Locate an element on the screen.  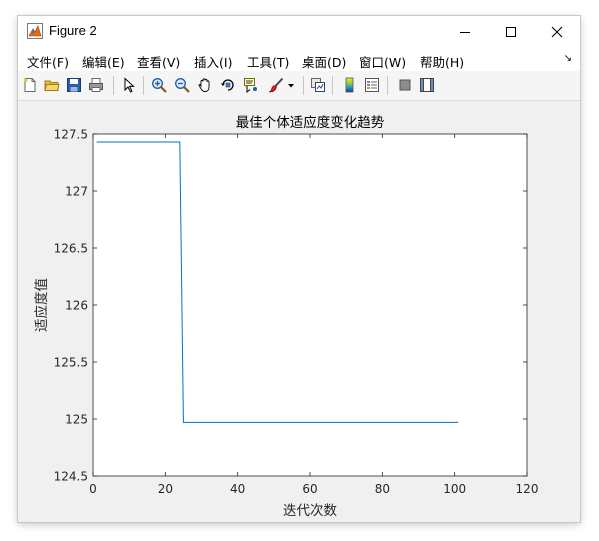
rotate-3d-icon is located at coordinates (228, 85).